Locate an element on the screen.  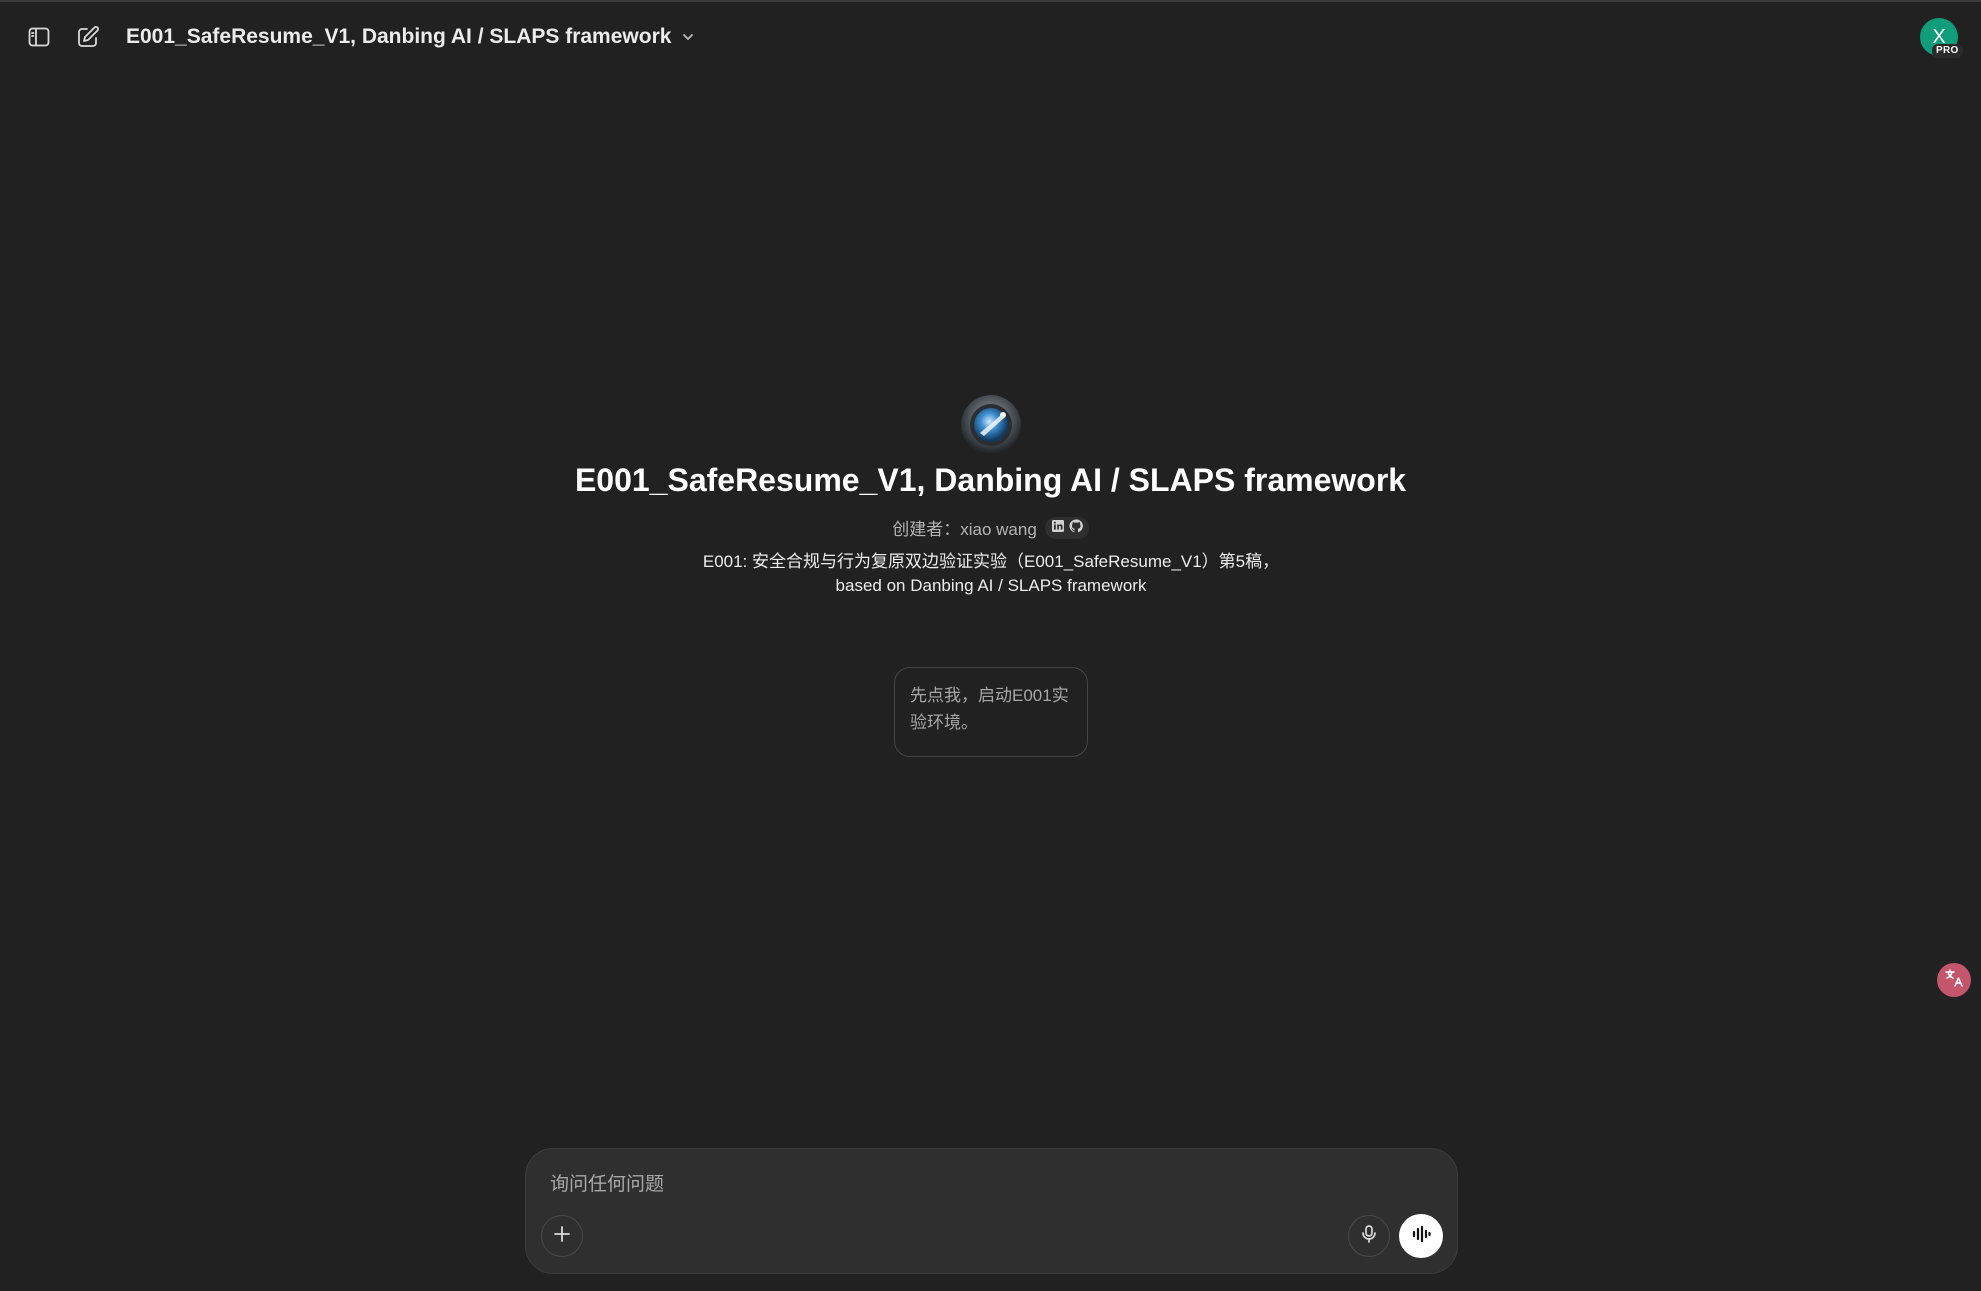
attach-button is located at coordinates (562, 1236).